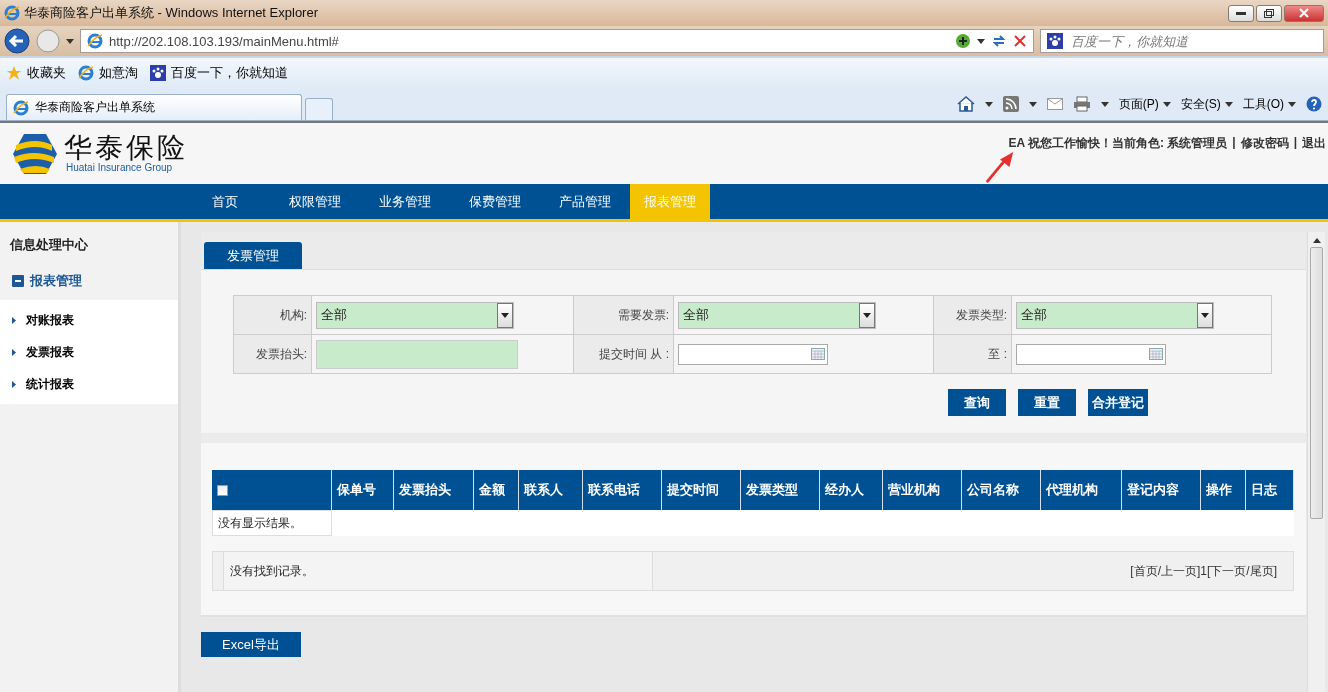  I want to click on pager-message: 没有找到记录。, so click(272, 571).